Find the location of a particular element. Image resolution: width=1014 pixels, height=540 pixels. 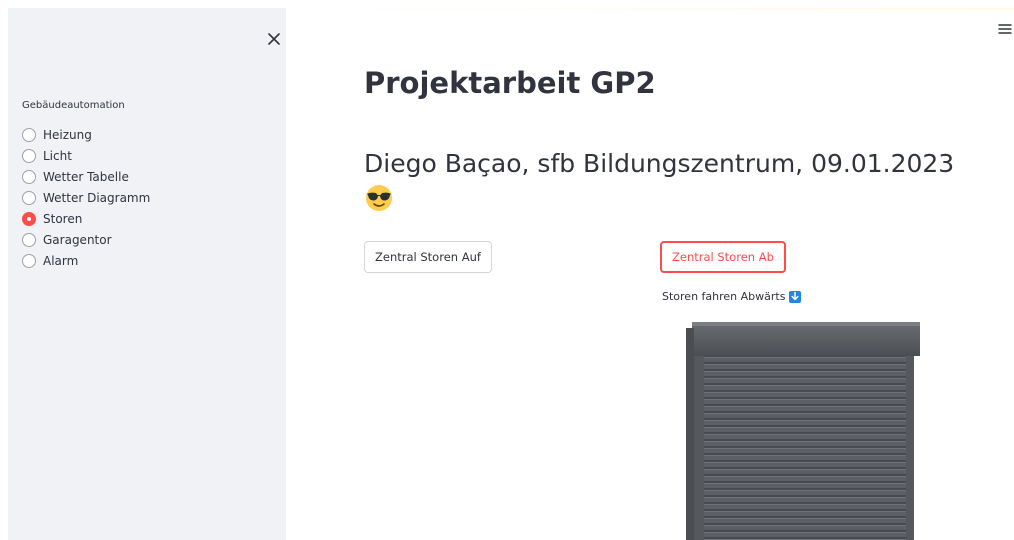

radio-option-wetter-tabelle: Wetter Tabelle is located at coordinates (86, 176).